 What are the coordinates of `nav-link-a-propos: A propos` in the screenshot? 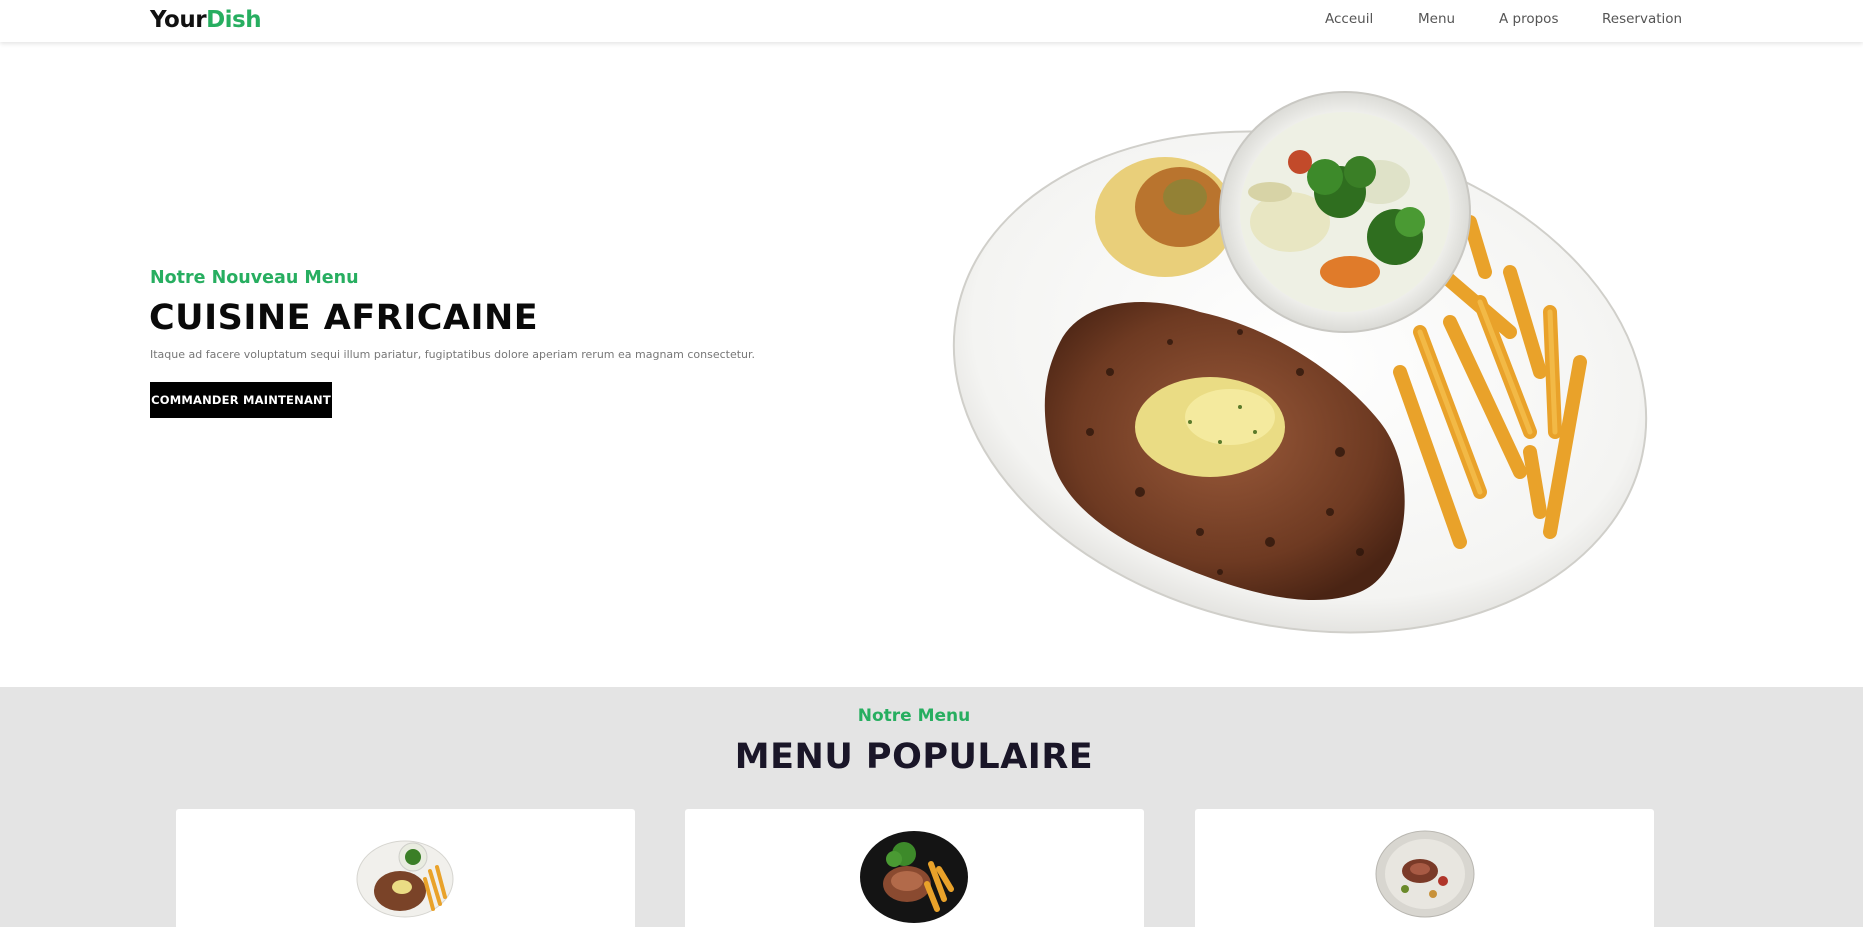 It's located at (1528, 19).